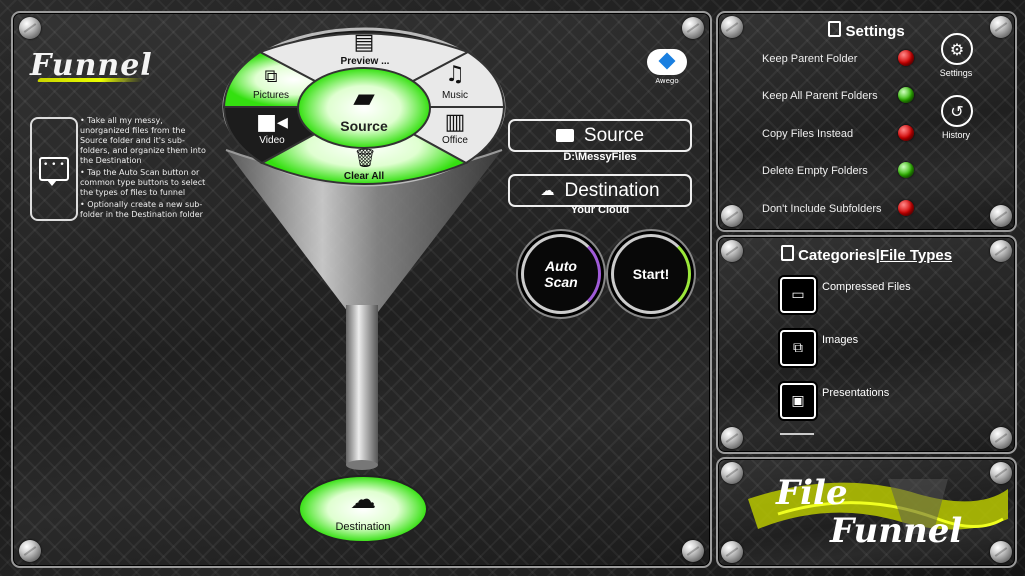 The height and width of the screenshot is (576, 1025). I want to click on destination-target: Destination, so click(363, 527).